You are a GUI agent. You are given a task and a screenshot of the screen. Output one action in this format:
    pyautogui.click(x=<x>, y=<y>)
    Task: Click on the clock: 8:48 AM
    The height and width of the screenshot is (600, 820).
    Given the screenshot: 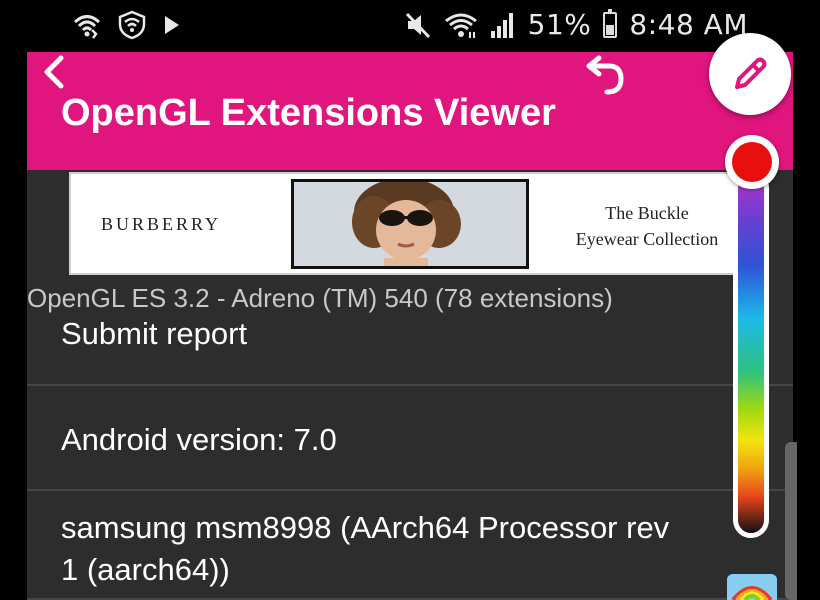 What is the action you would take?
    pyautogui.click(x=688, y=24)
    